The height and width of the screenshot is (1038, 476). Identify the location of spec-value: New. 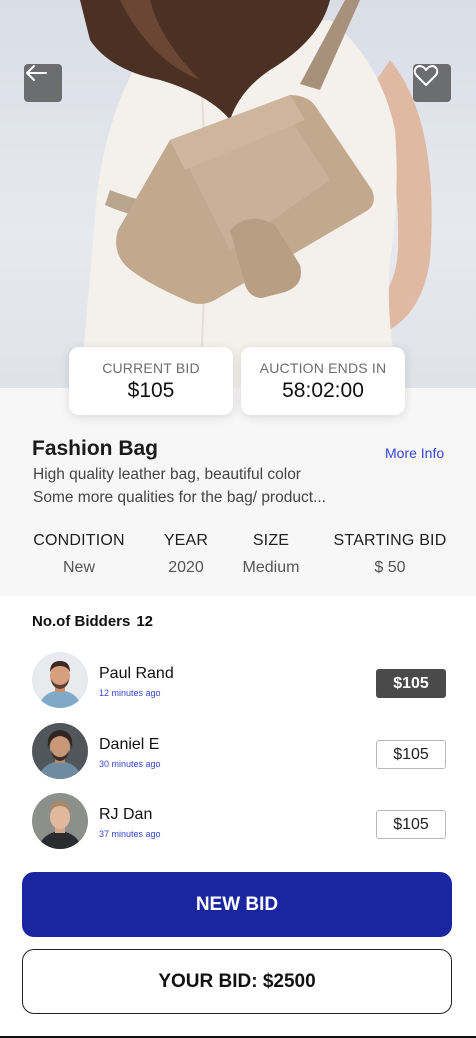
(78, 567).